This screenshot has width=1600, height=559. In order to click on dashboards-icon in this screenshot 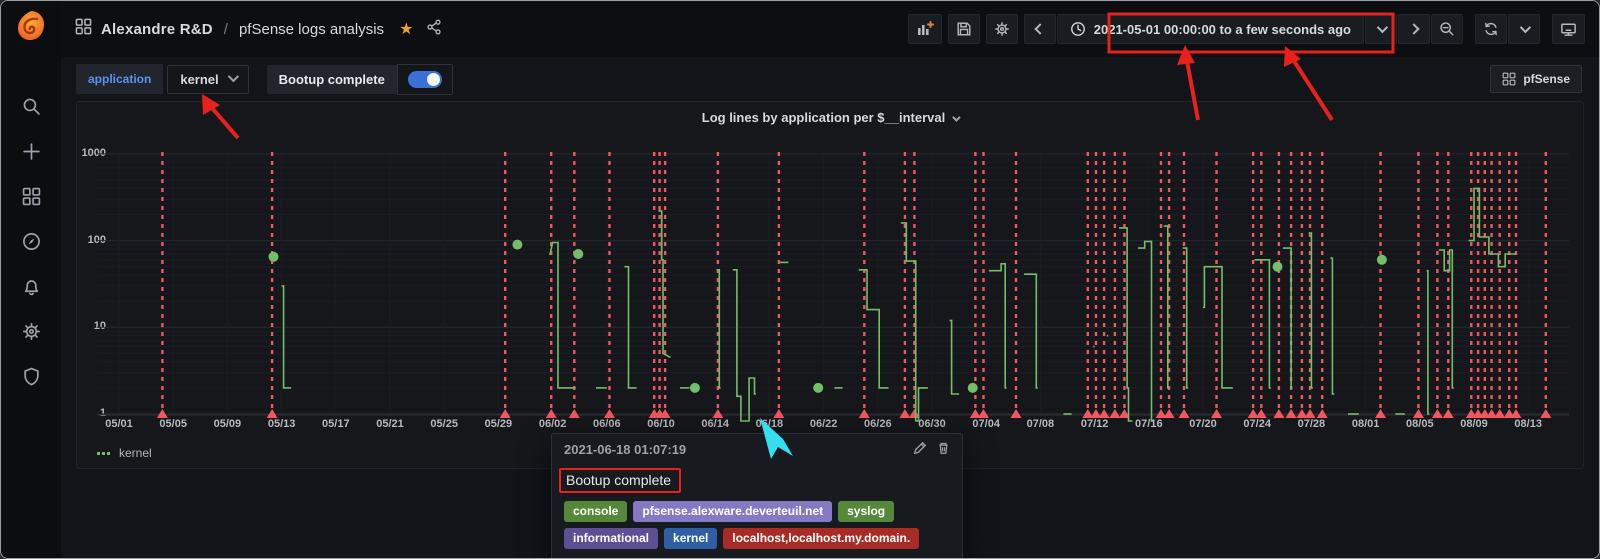, I will do `click(31, 196)`.